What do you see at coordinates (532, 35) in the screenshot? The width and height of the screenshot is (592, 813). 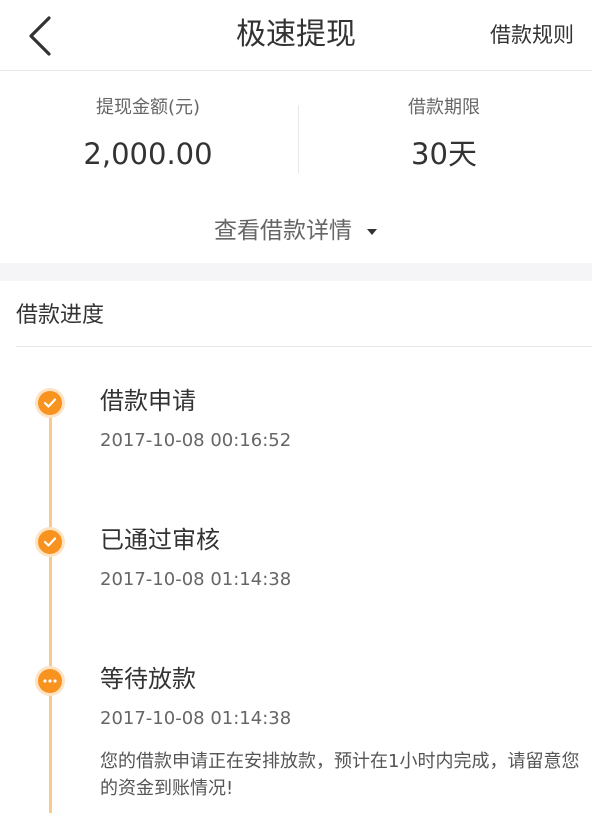 I see `loan-rules-link: 借款规则` at bounding box center [532, 35].